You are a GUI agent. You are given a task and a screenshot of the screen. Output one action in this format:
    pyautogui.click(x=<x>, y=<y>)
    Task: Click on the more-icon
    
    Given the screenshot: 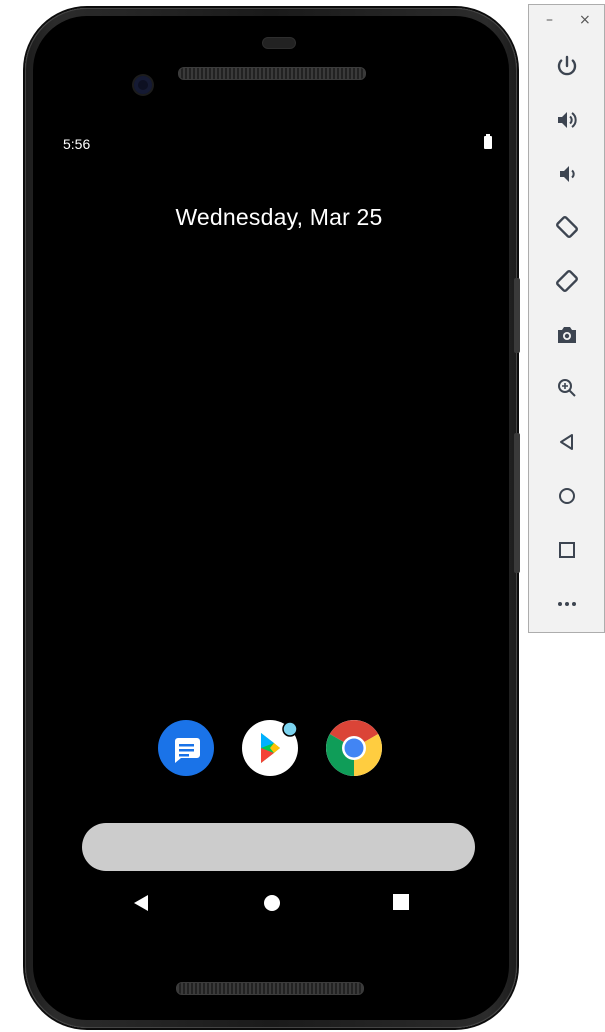 What is the action you would take?
    pyautogui.click(x=567, y=604)
    